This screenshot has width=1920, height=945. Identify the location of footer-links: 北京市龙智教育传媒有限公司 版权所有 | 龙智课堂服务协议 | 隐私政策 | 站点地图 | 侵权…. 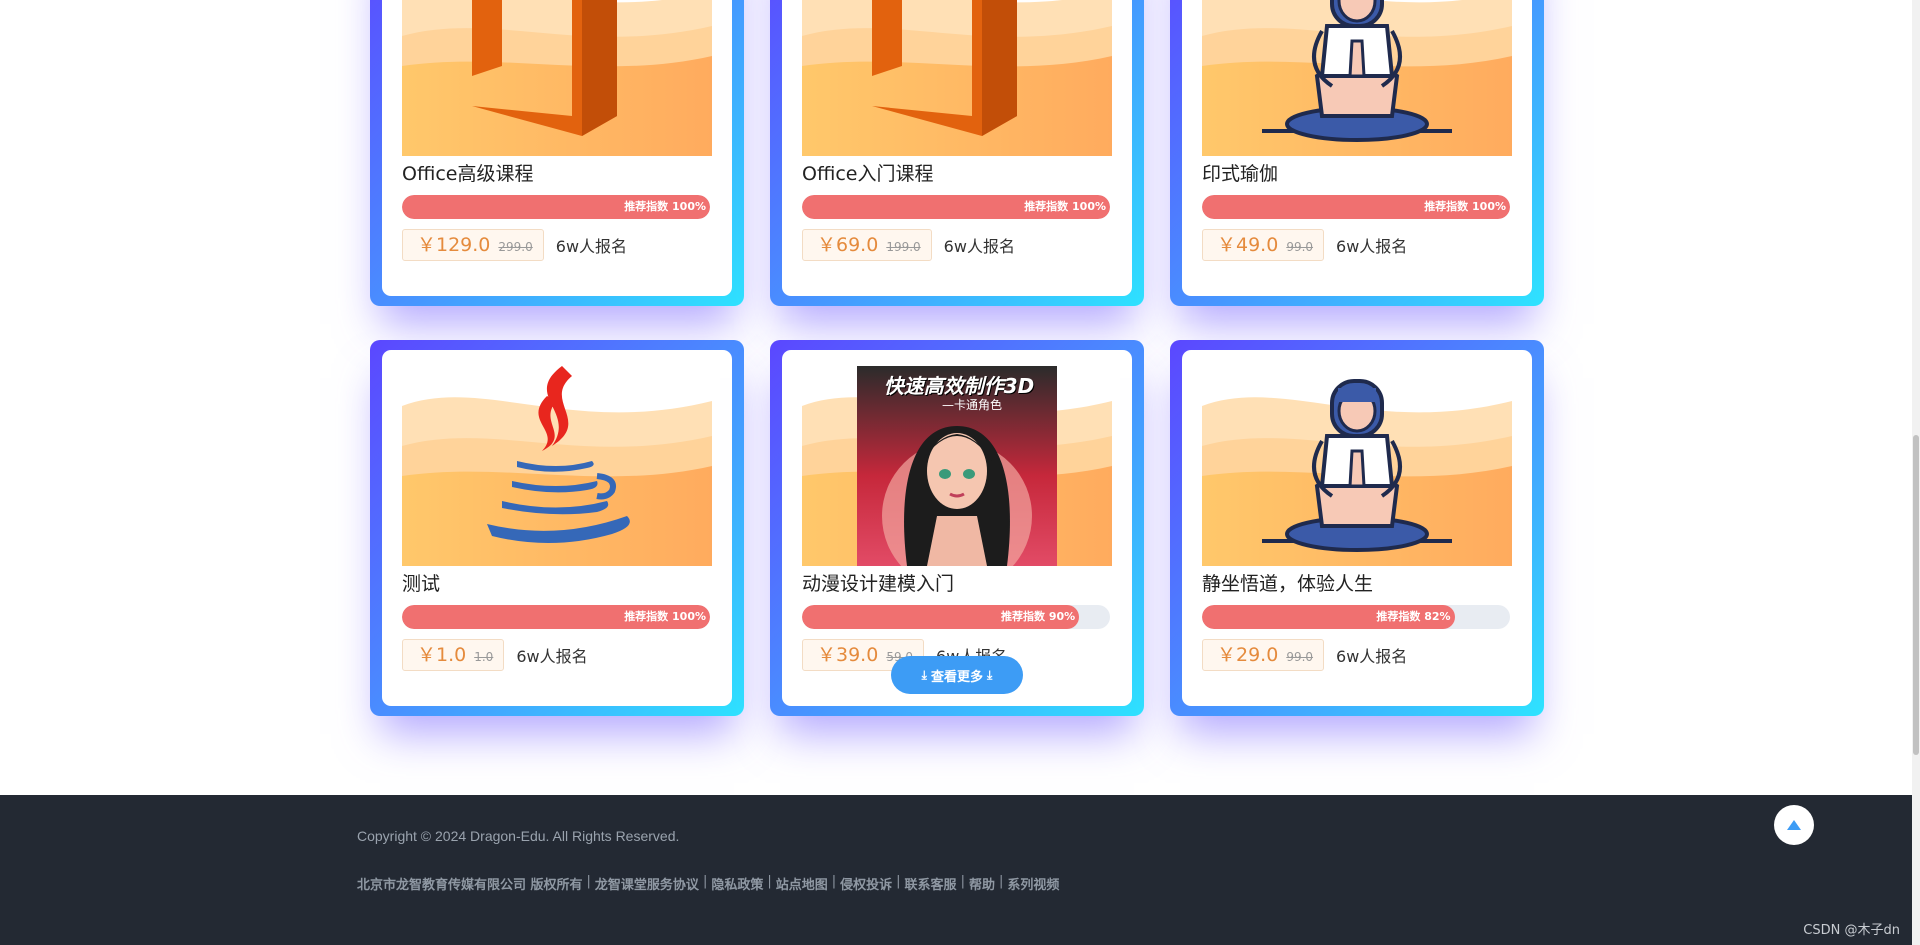
(708, 883).